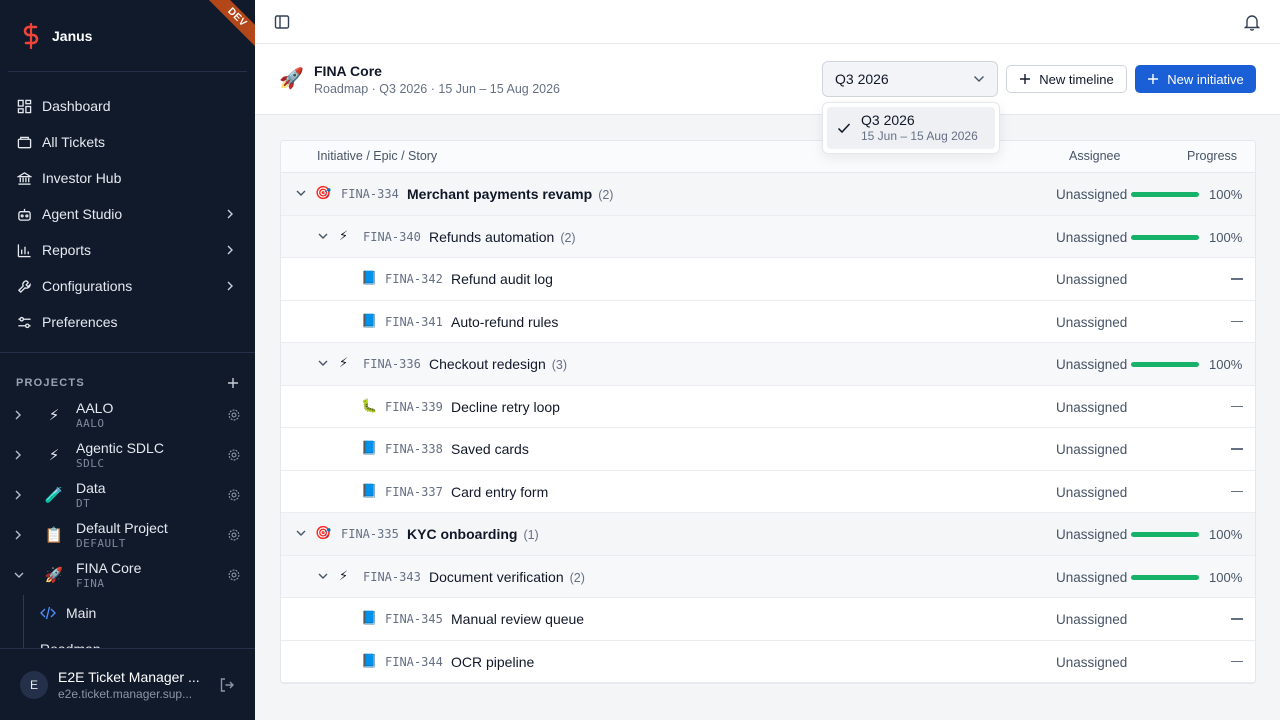 Image resolution: width=1280 pixels, height=720 pixels. What do you see at coordinates (282, 22) in the screenshot?
I see `sidebar-toggle-icon` at bounding box center [282, 22].